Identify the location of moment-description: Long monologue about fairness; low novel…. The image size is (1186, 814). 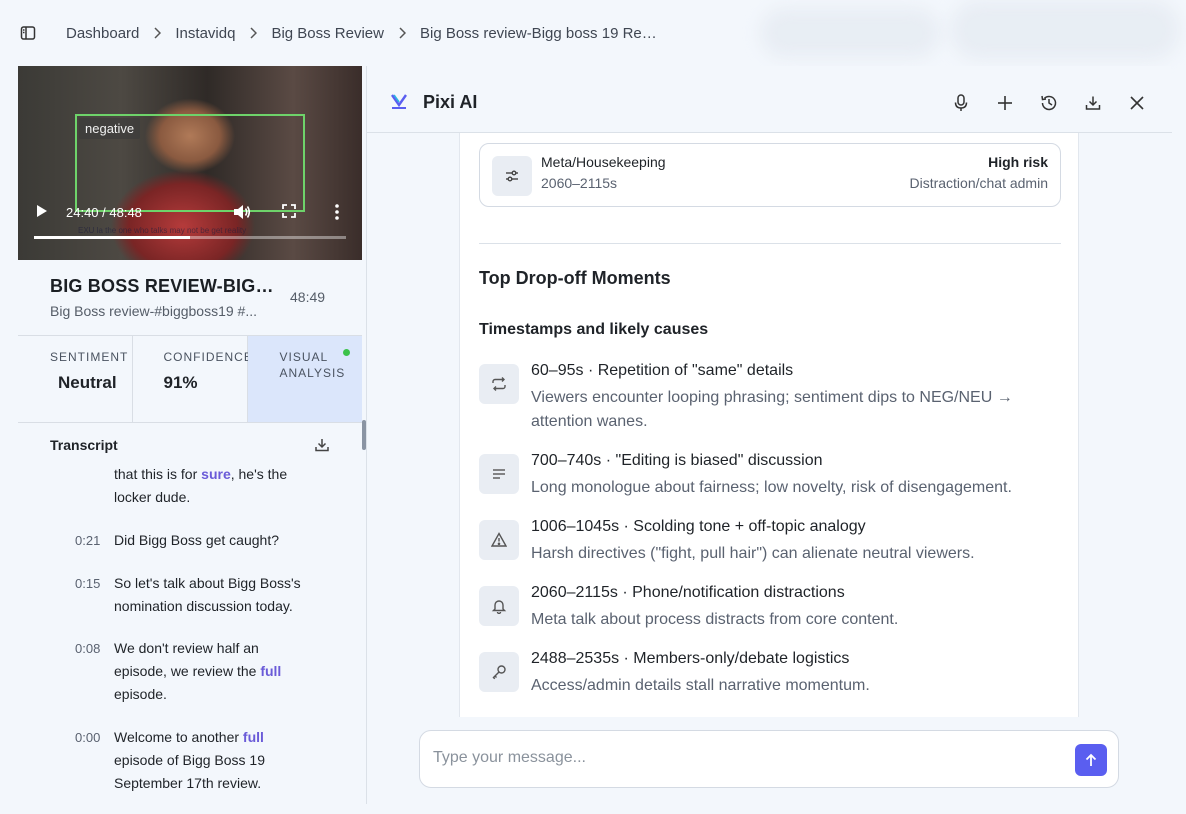
(771, 487).